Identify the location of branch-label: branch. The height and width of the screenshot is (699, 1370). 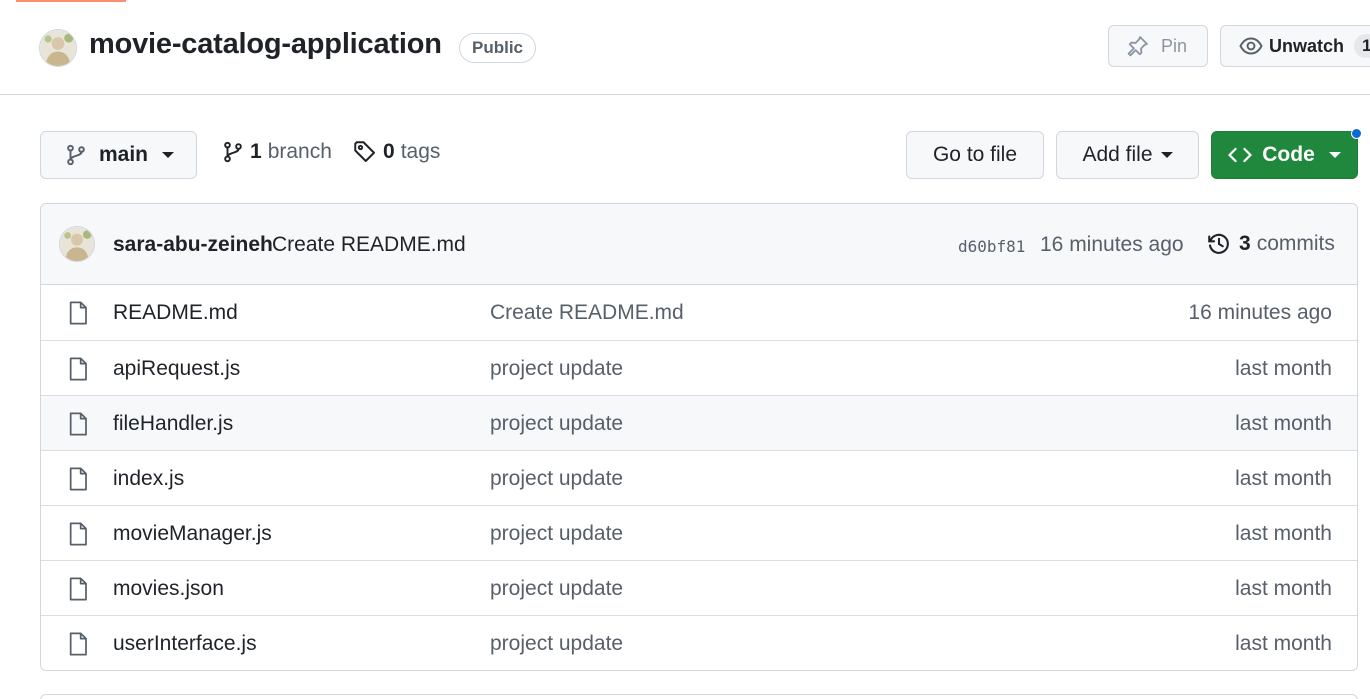
(299, 151).